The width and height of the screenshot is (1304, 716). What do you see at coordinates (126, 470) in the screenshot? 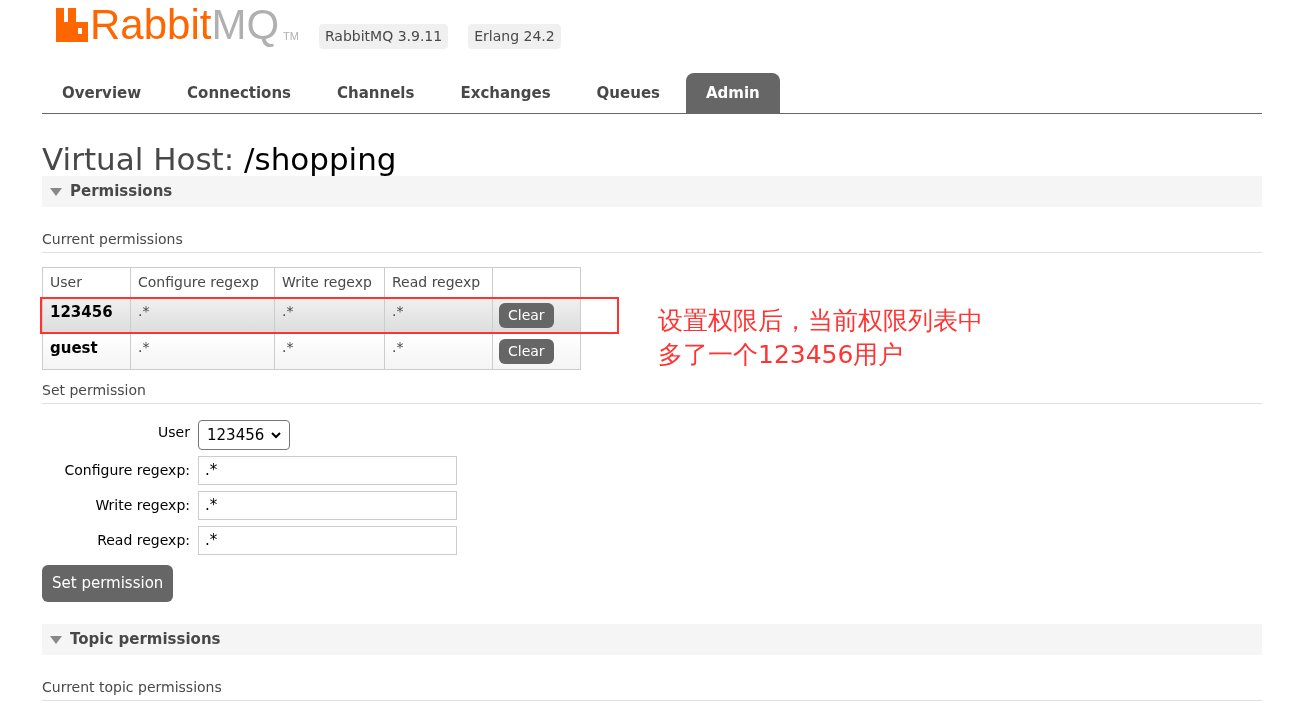
I see `field-label: Configure regexp:` at bounding box center [126, 470].